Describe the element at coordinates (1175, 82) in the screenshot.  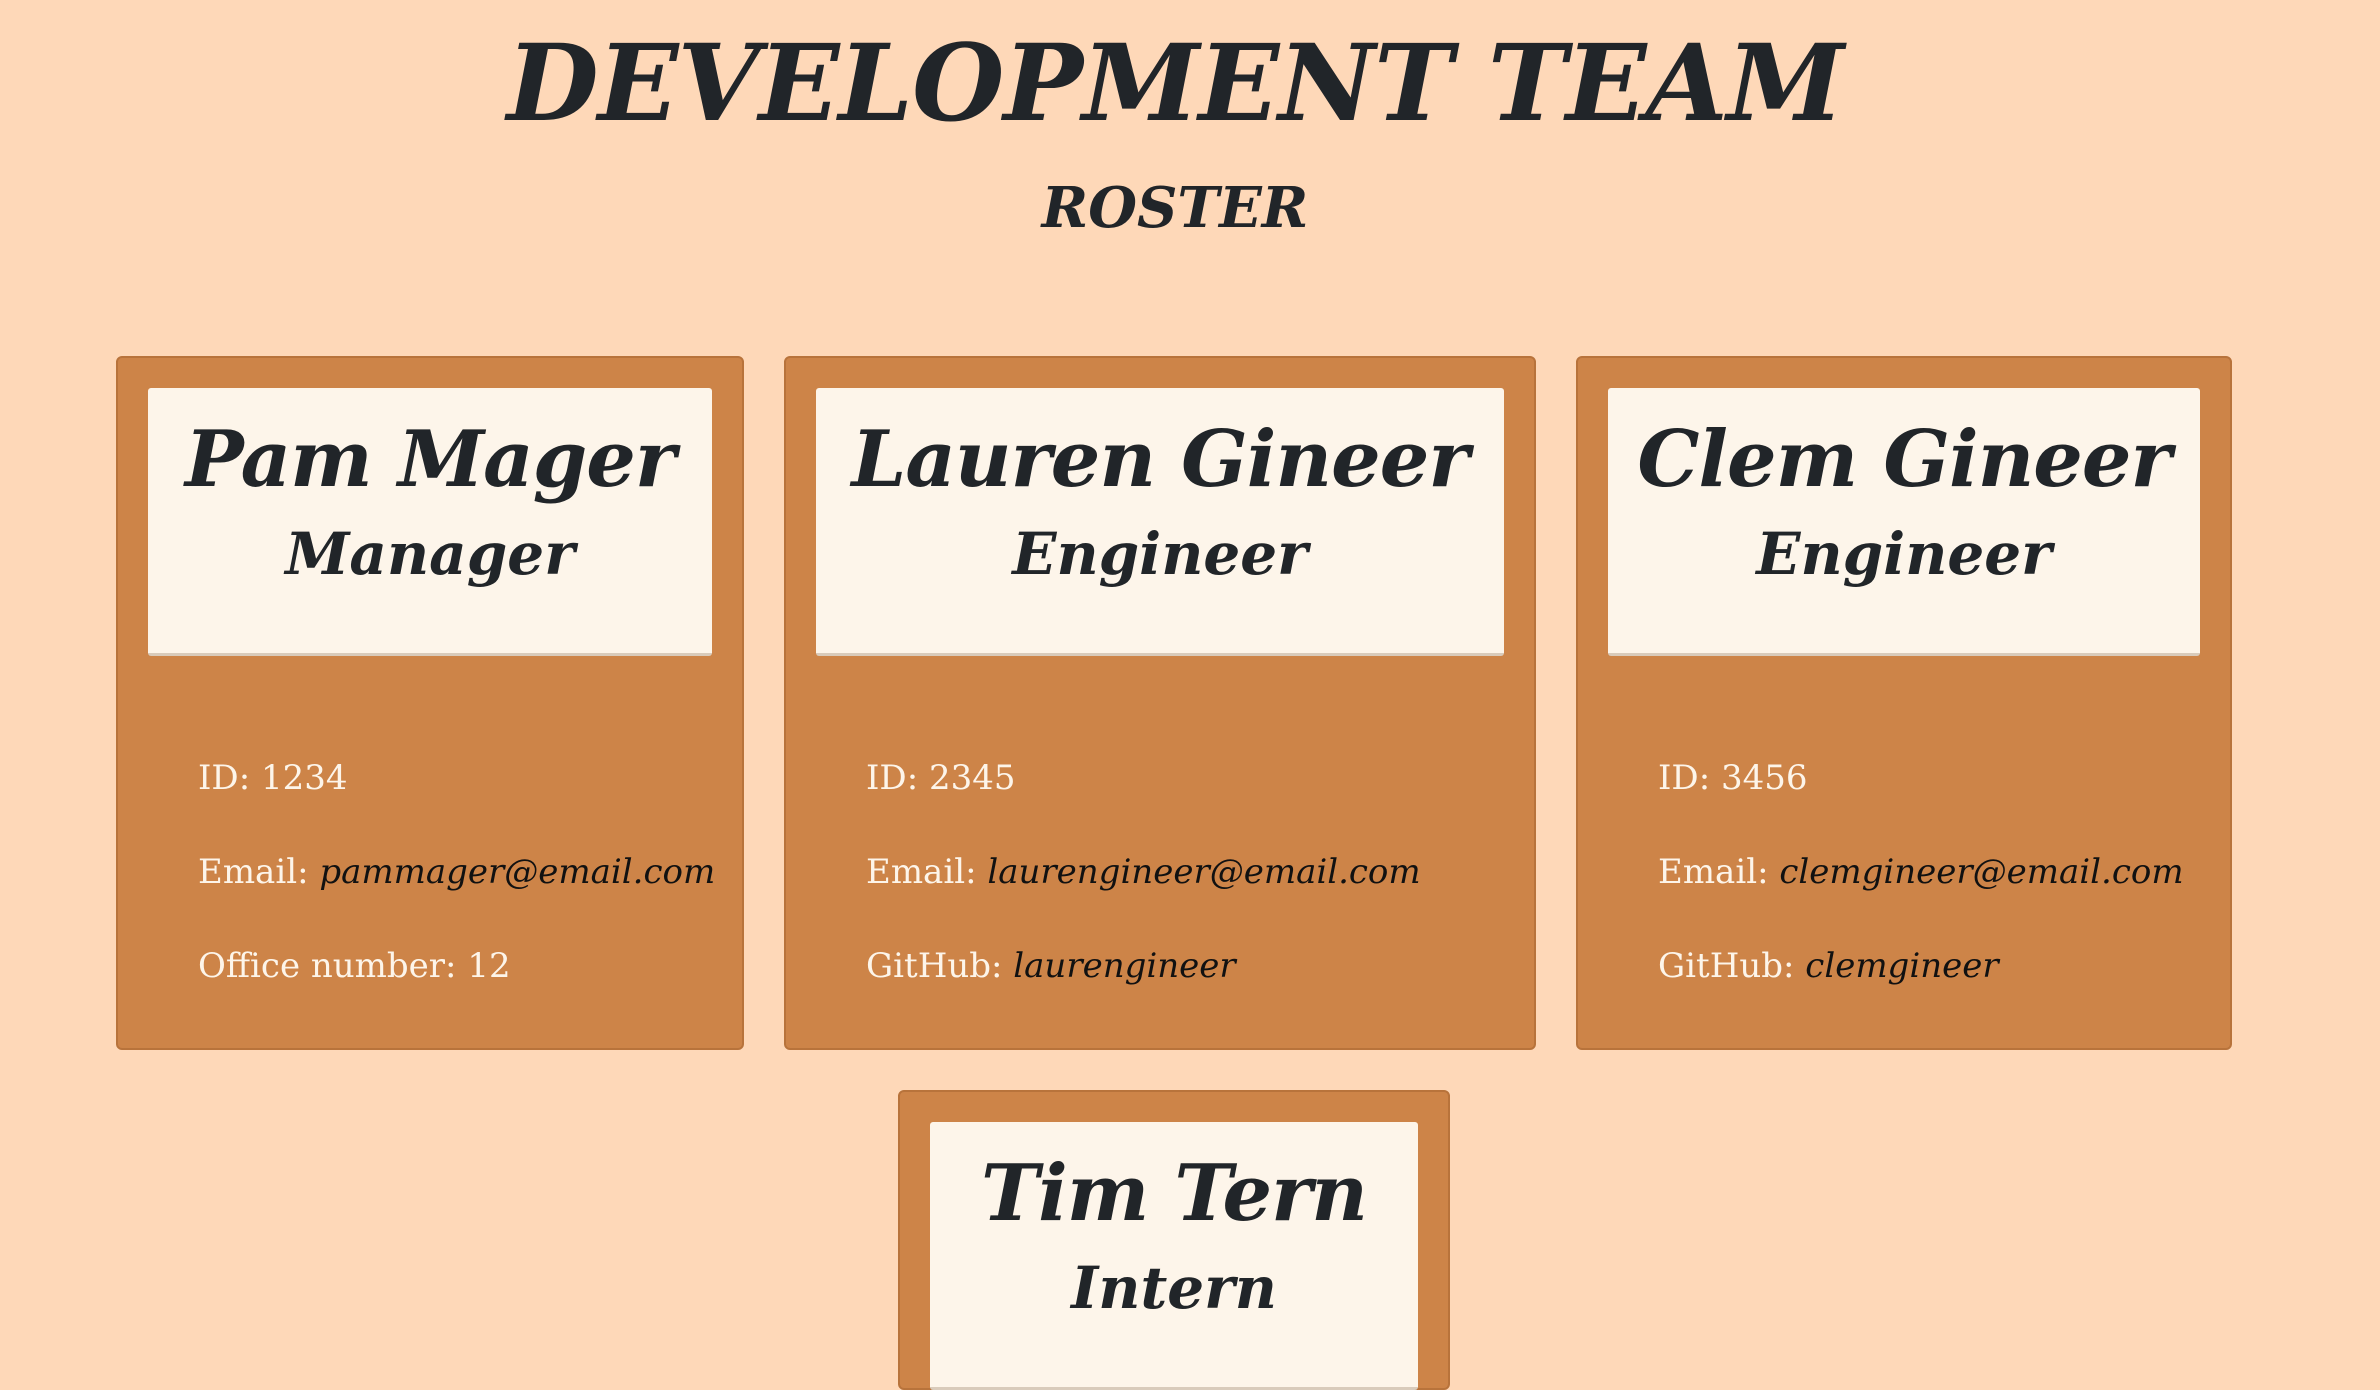
I see `page-title: DEVELOPMENT TEAM` at that location.